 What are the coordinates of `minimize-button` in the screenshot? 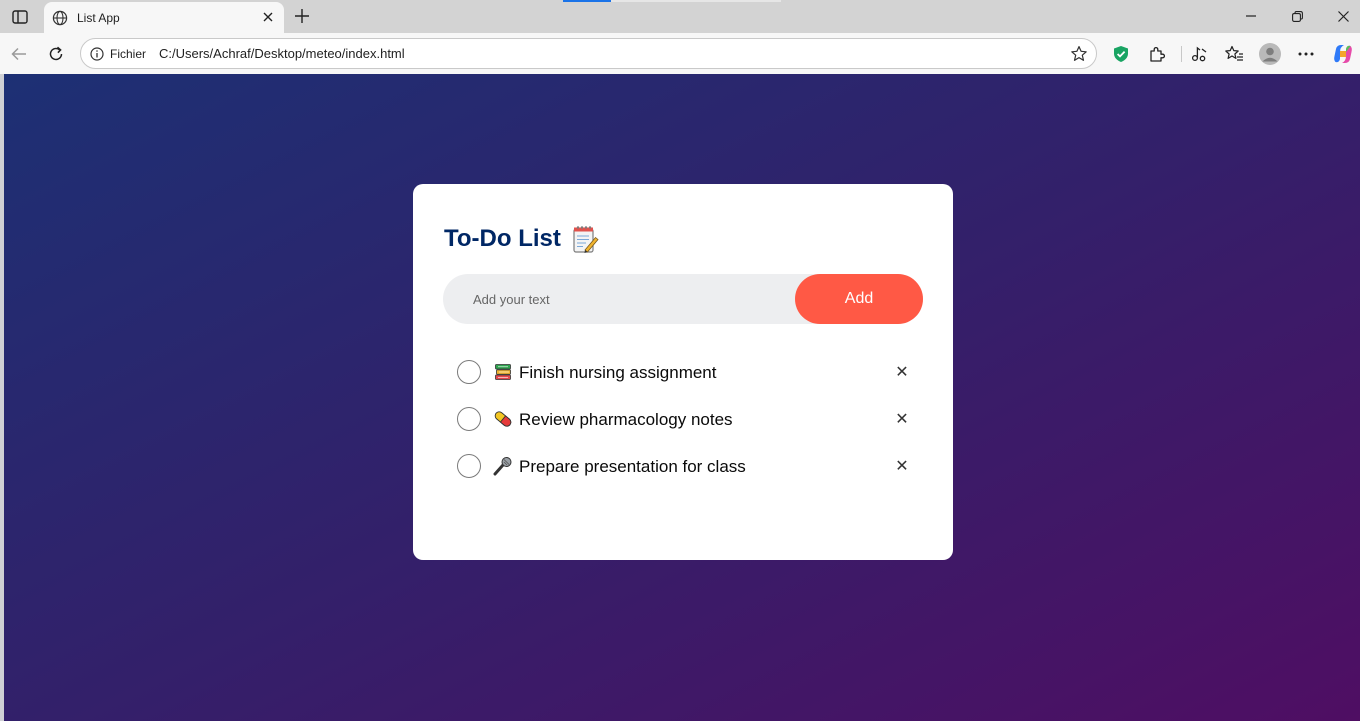 It's located at (1251, 16).